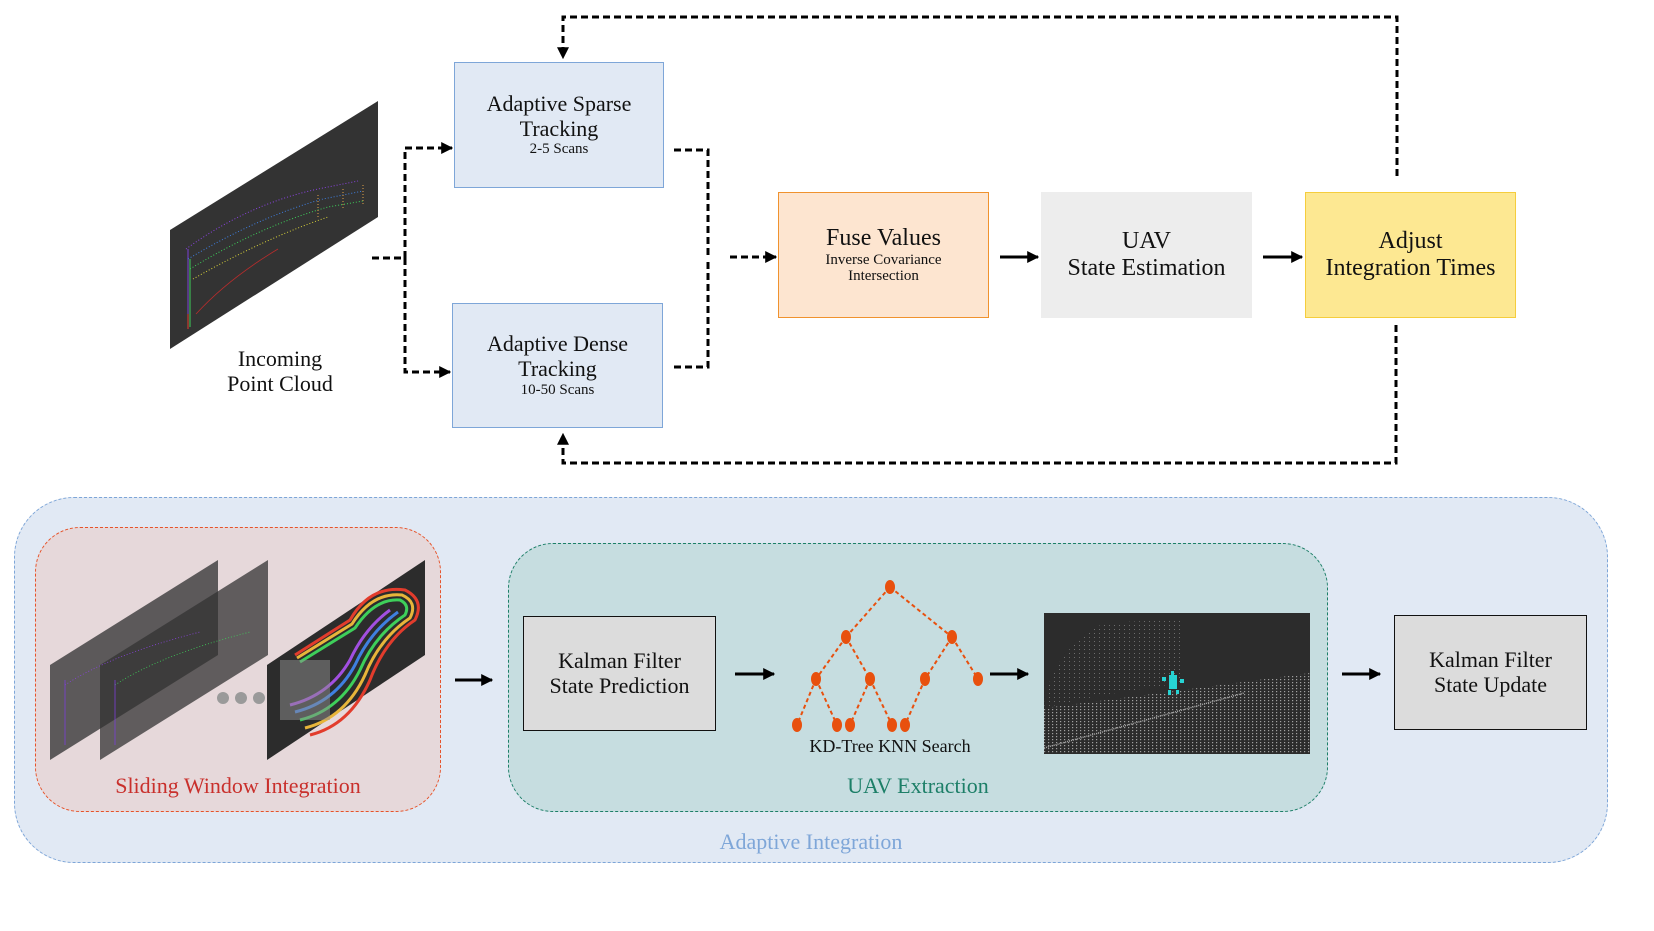  Describe the element at coordinates (692, 313) in the screenshot. I see `arrow-dense-merge` at that location.